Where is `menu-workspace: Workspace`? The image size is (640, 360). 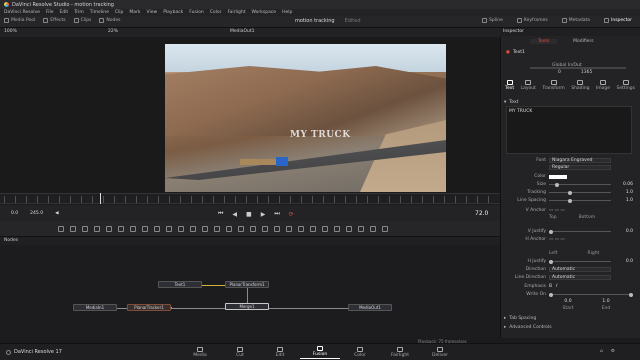
menu-workspace: Workspace is located at coordinates (263, 12).